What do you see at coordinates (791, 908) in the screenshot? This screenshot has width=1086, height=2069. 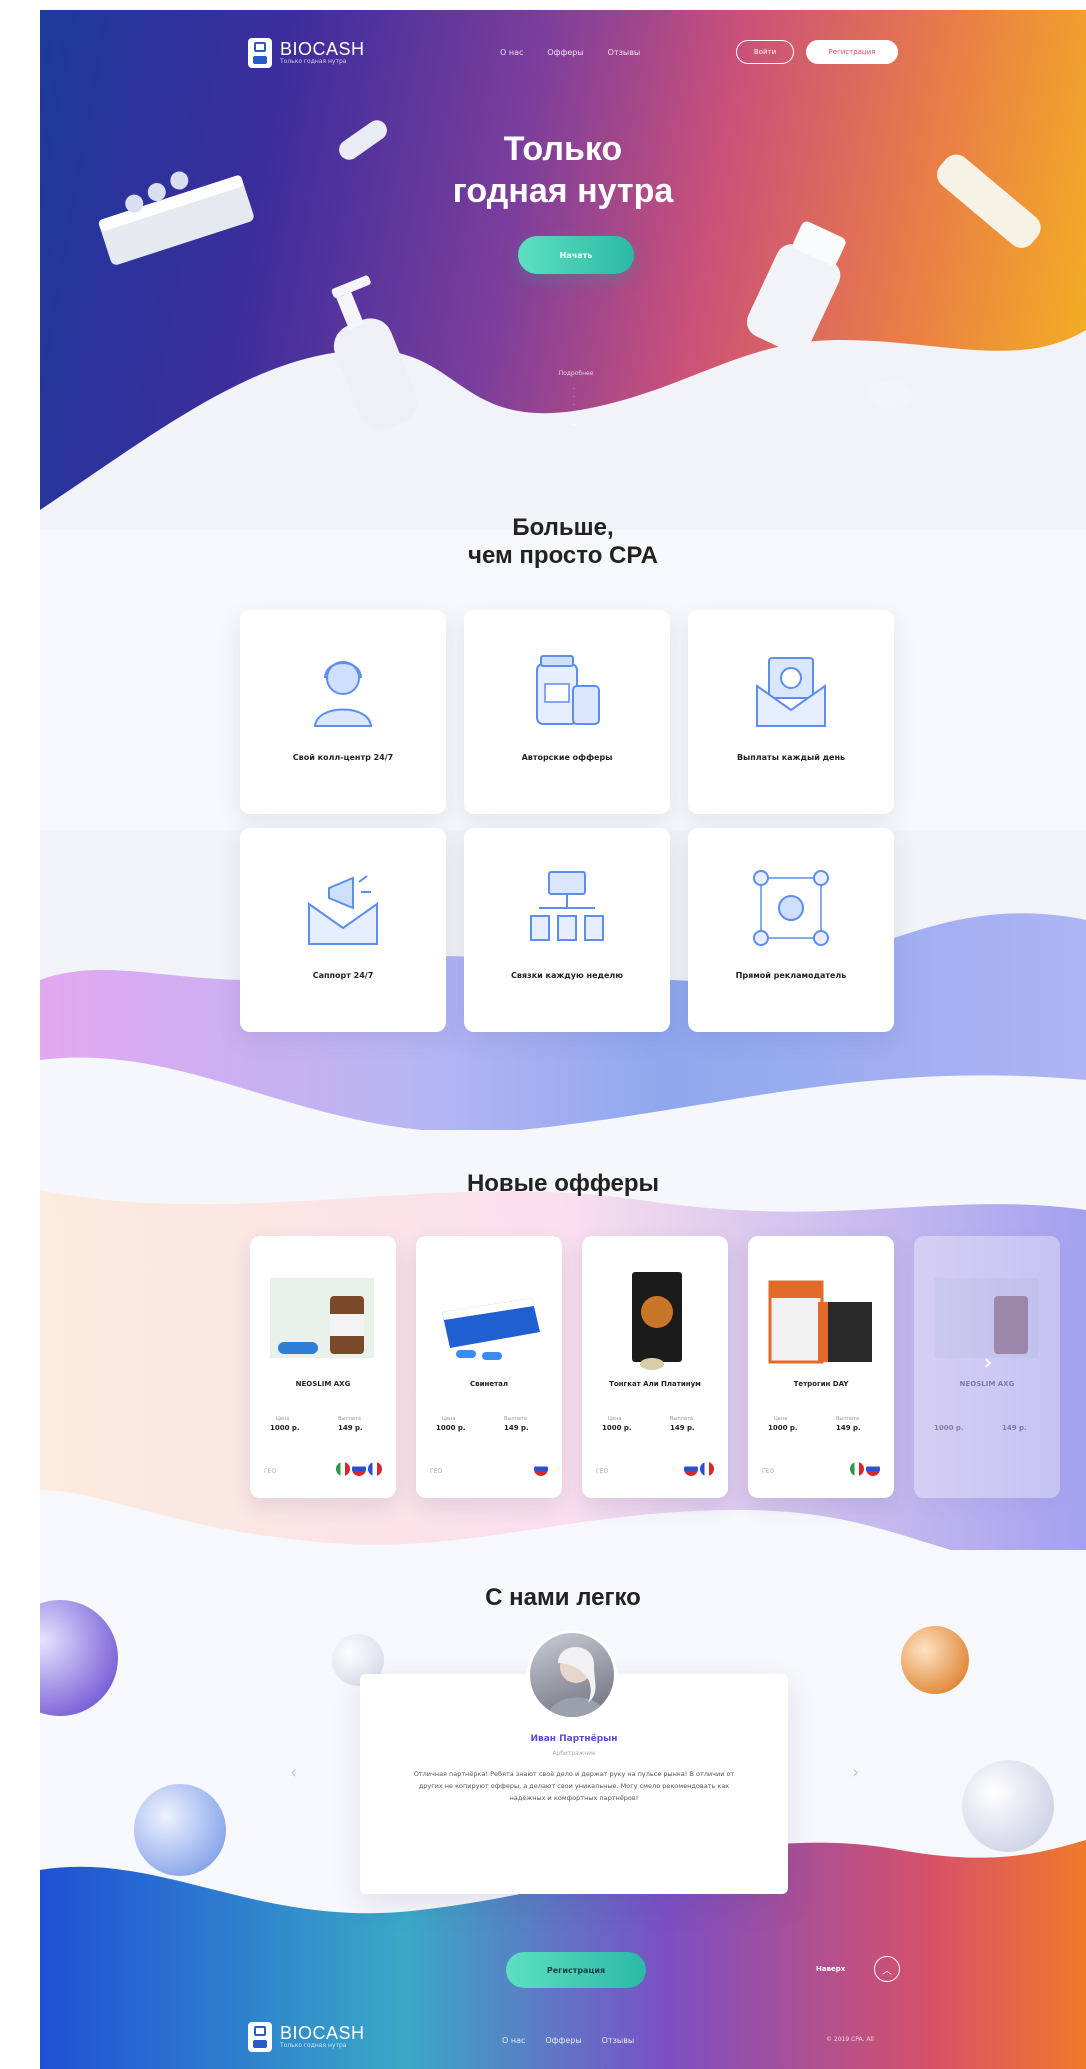 I see `network-icon` at bounding box center [791, 908].